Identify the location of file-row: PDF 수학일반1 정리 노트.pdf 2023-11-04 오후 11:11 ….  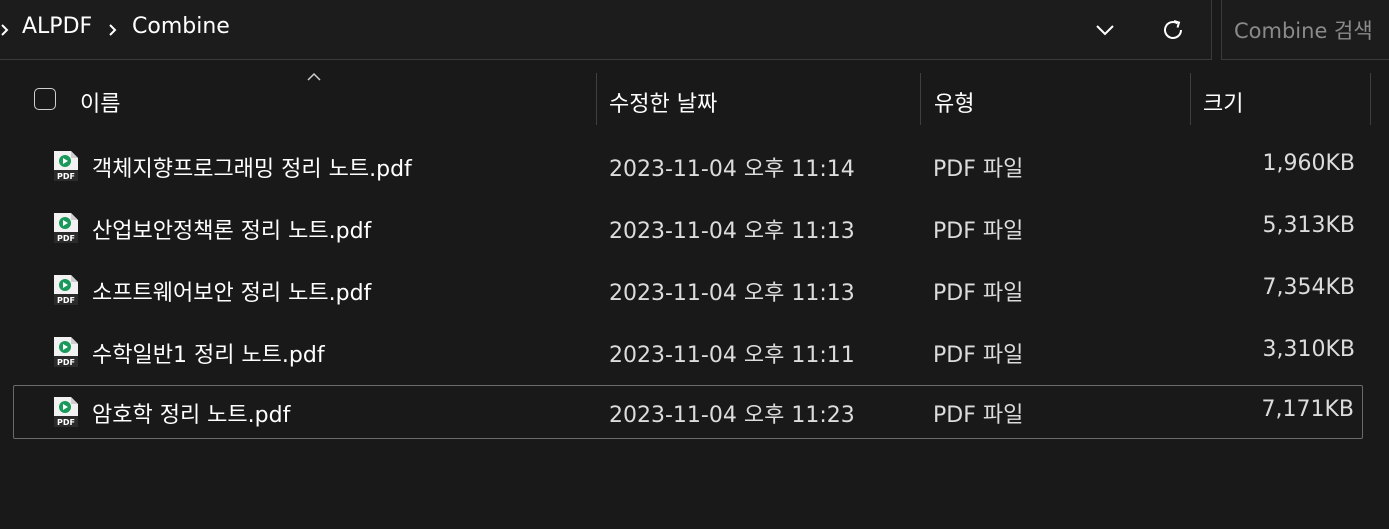
(688, 352).